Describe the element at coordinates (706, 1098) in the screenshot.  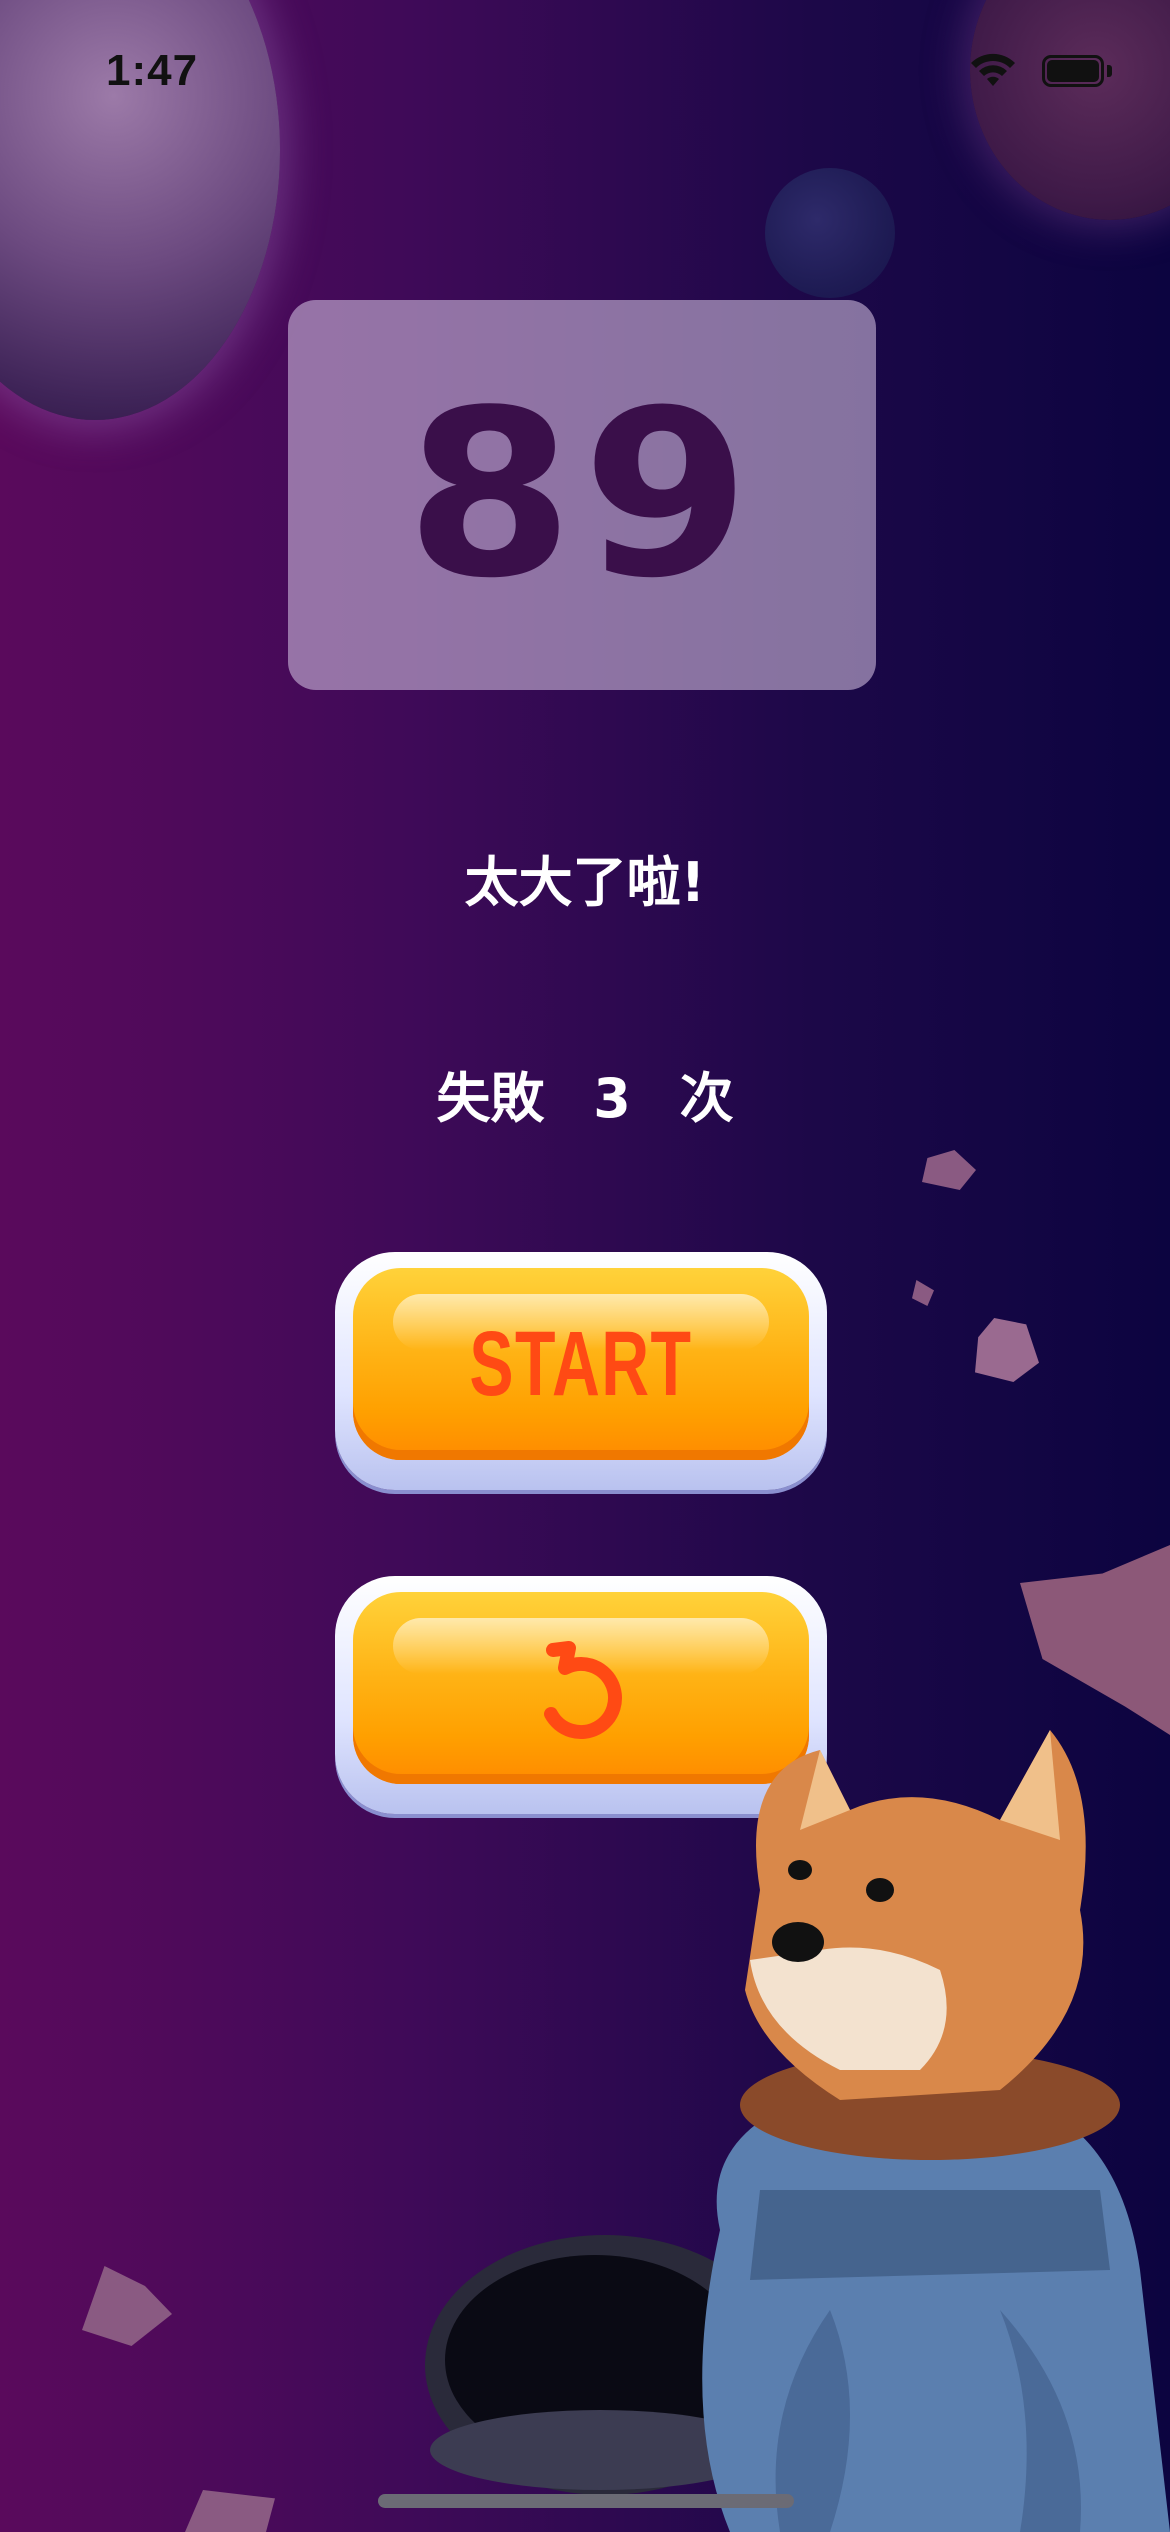
I see `fail-unit: 次` at that location.